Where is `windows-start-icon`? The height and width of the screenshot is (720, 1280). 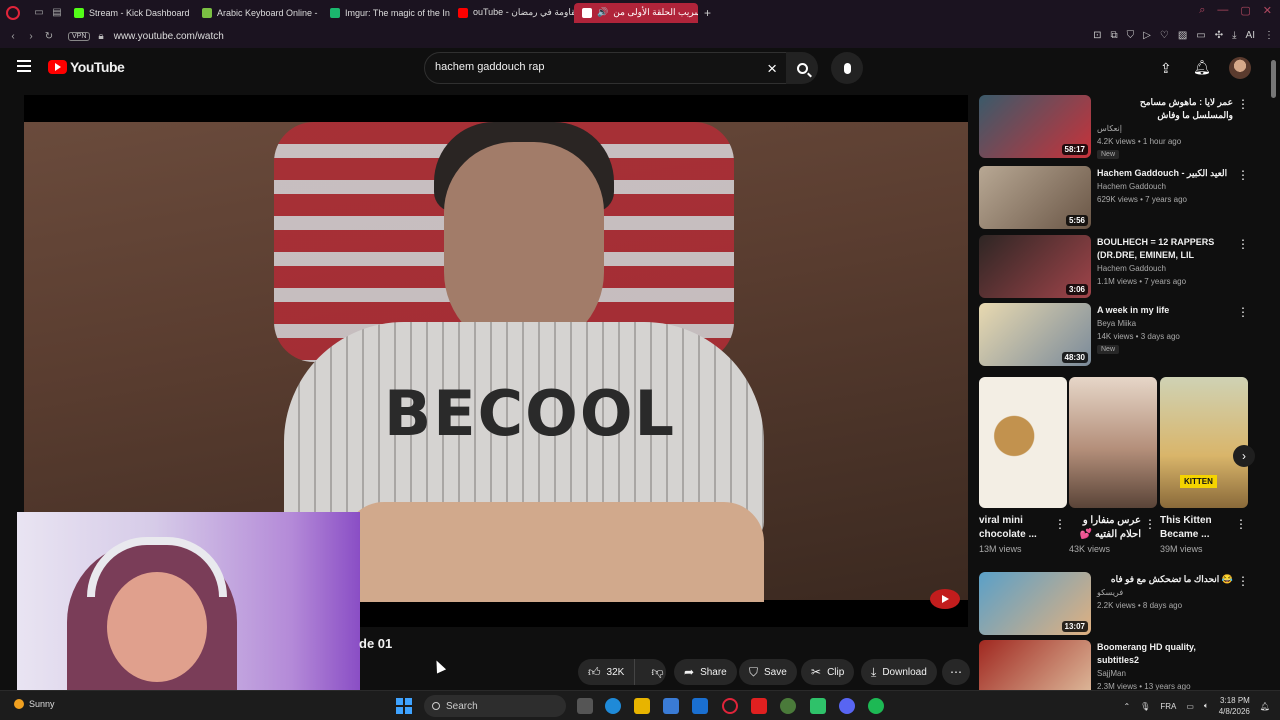 windows-start-icon is located at coordinates (404, 706).